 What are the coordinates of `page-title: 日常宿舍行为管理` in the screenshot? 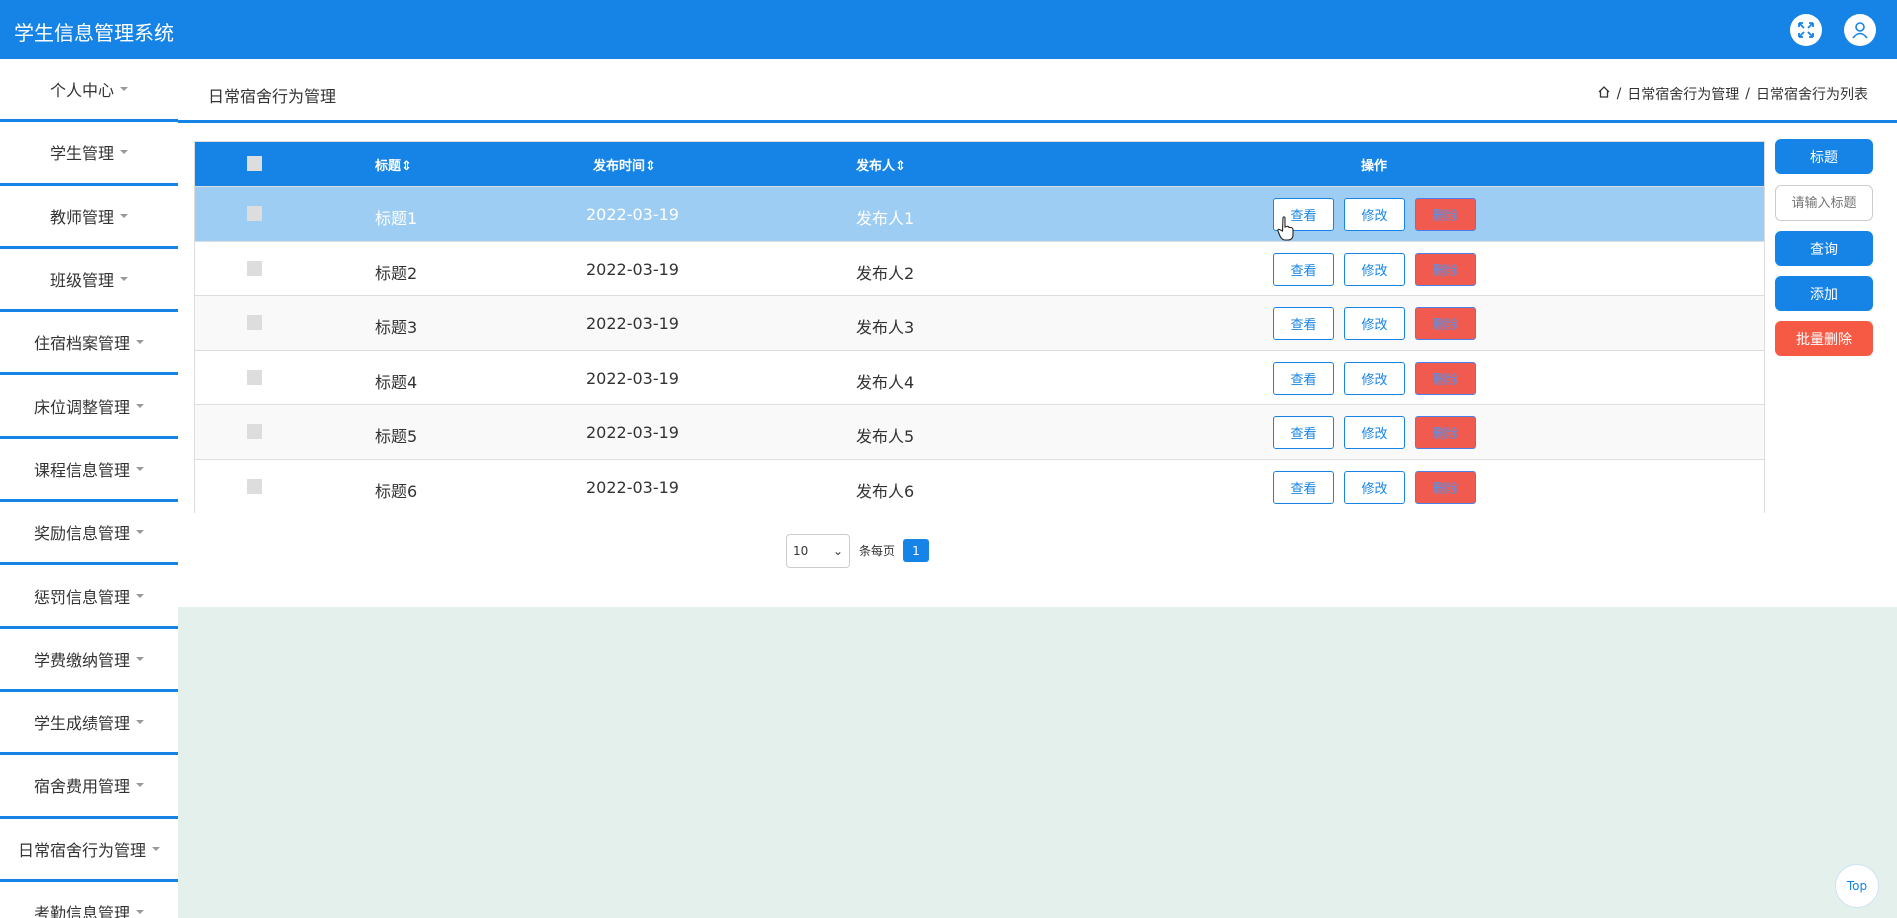 It's located at (272, 96).